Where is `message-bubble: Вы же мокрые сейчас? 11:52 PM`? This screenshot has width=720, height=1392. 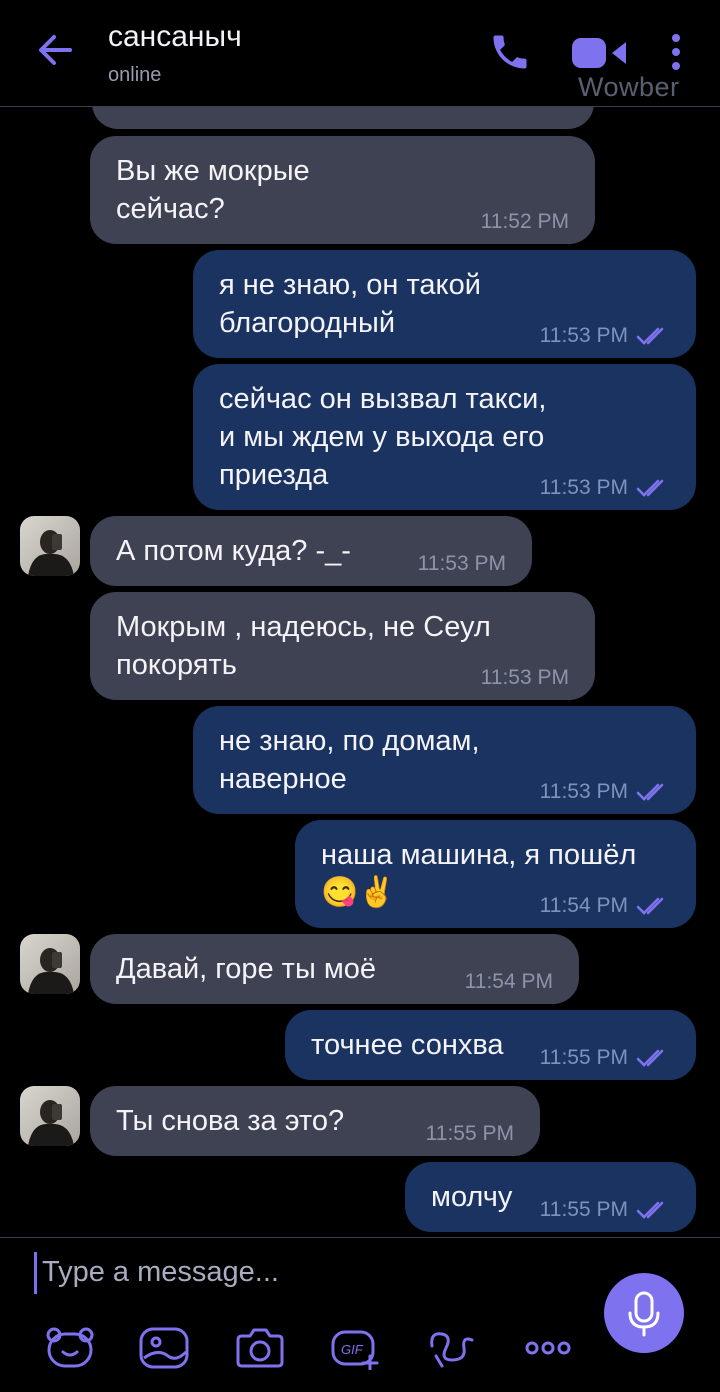 message-bubble: Вы же мокрые сейчас? 11:52 PM is located at coordinates (342, 190).